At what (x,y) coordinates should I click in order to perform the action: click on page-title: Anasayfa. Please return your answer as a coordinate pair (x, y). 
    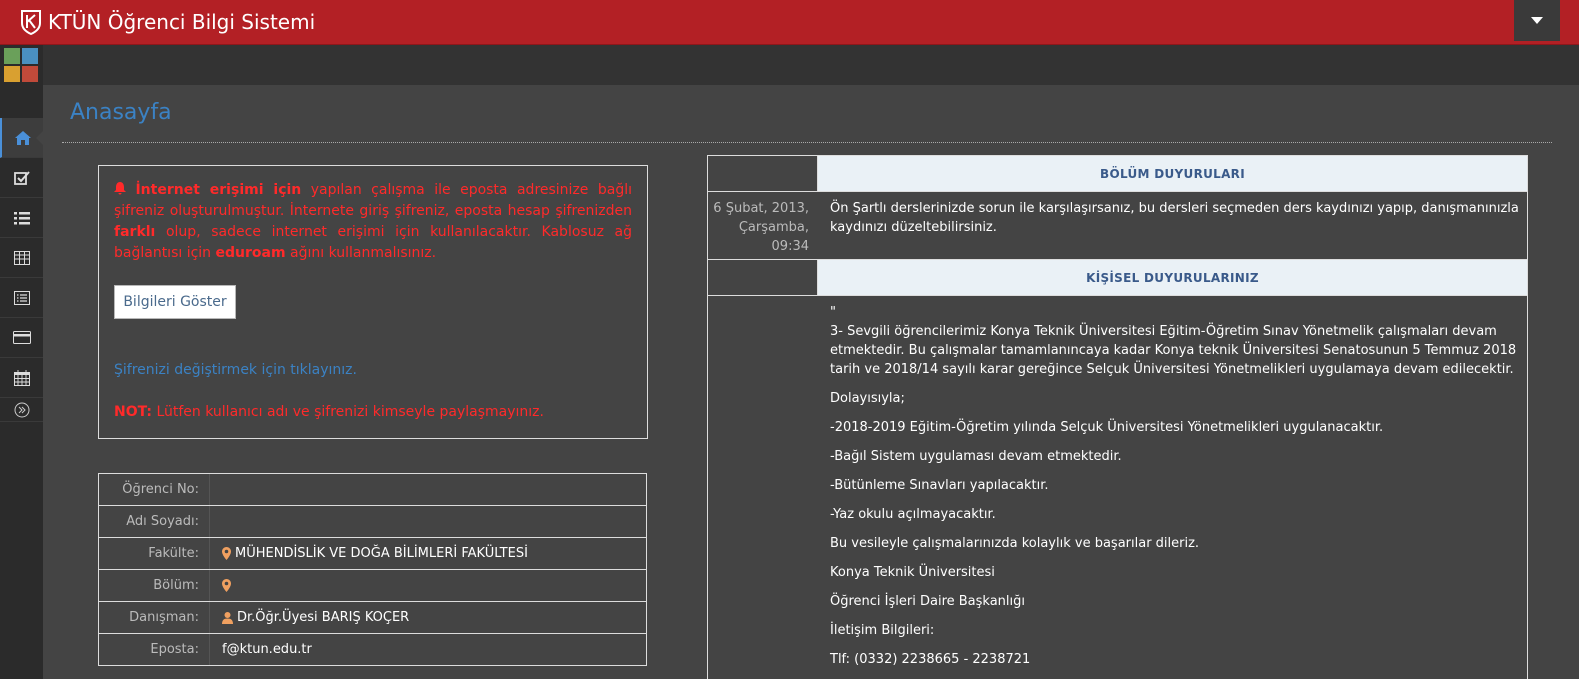
    Looking at the image, I should click on (121, 112).